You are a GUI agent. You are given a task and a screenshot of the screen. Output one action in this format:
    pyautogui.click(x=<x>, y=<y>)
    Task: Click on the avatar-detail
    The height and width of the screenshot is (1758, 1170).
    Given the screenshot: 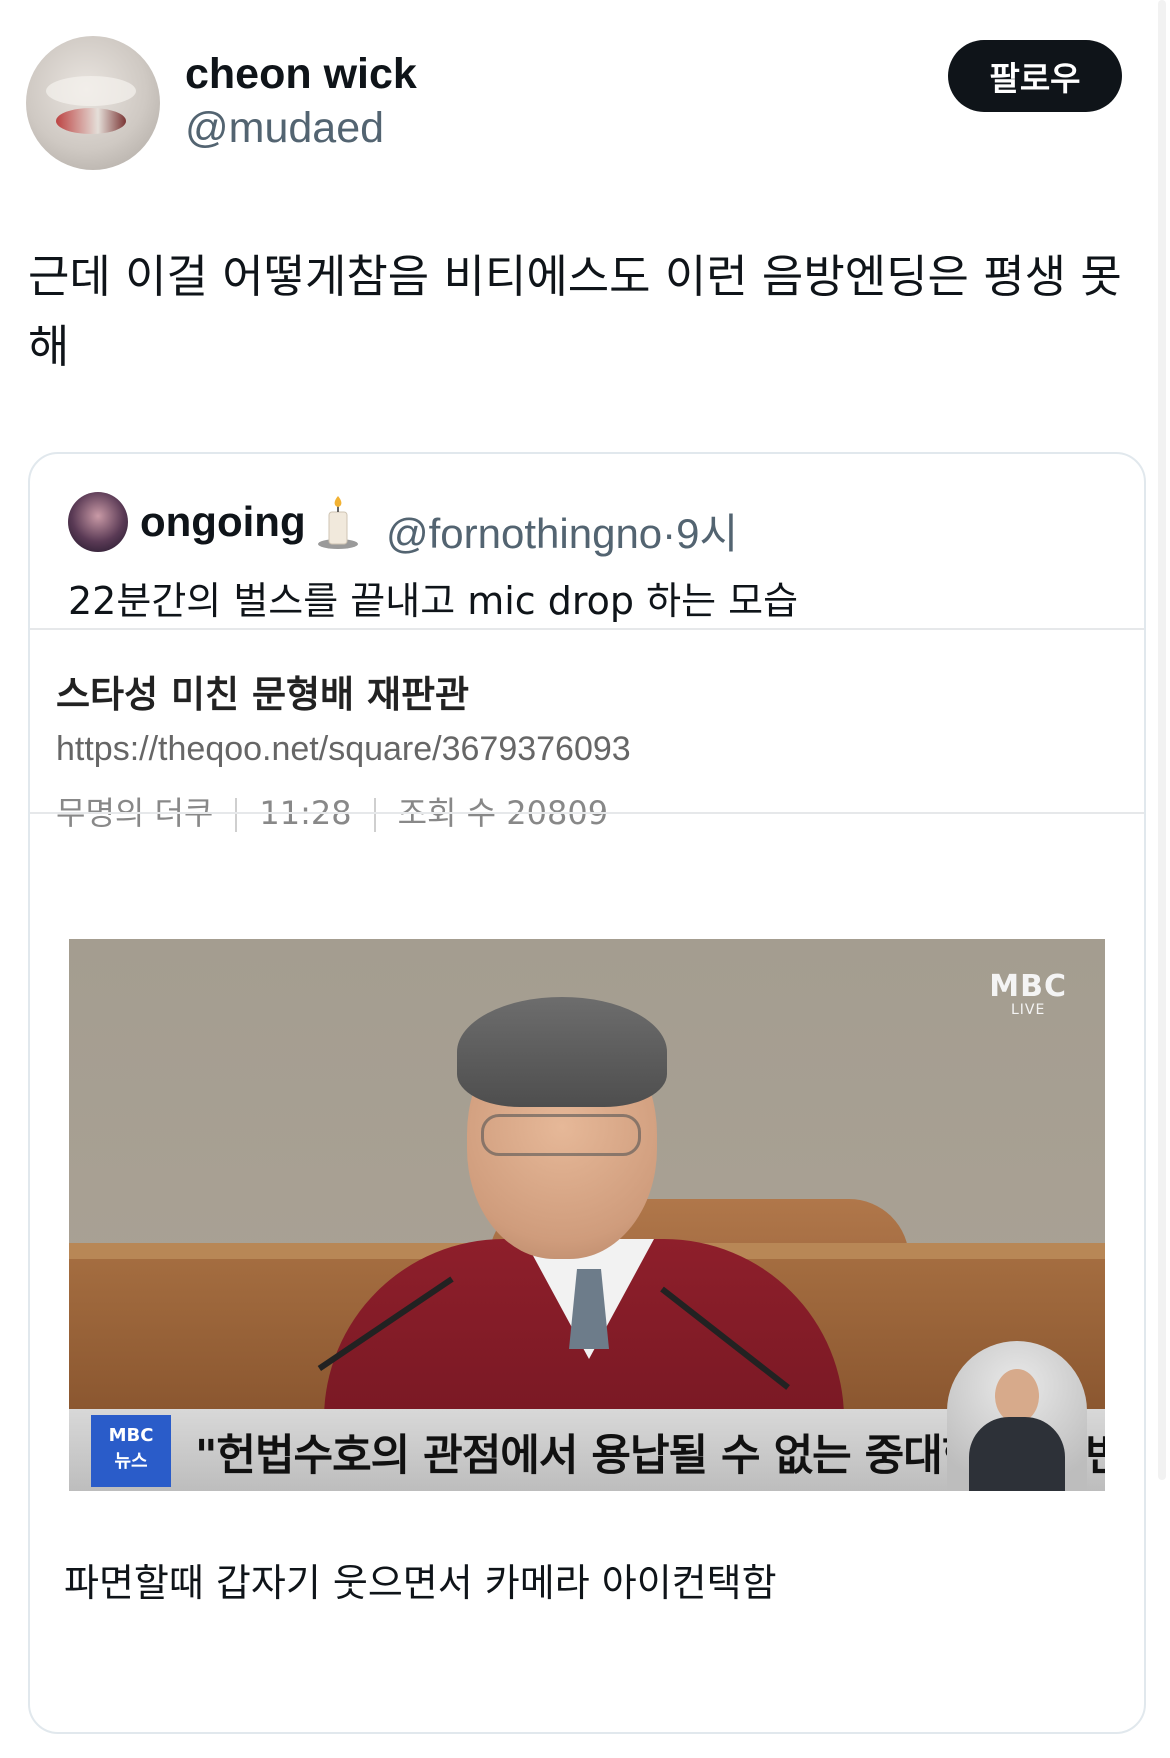 What is the action you would take?
    pyautogui.click(x=91, y=121)
    